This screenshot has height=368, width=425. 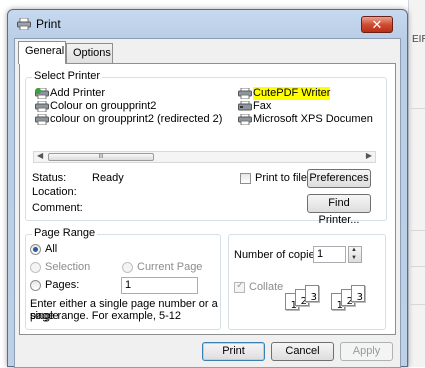 I want to click on print-button-label: Print, so click(x=233, y=351).